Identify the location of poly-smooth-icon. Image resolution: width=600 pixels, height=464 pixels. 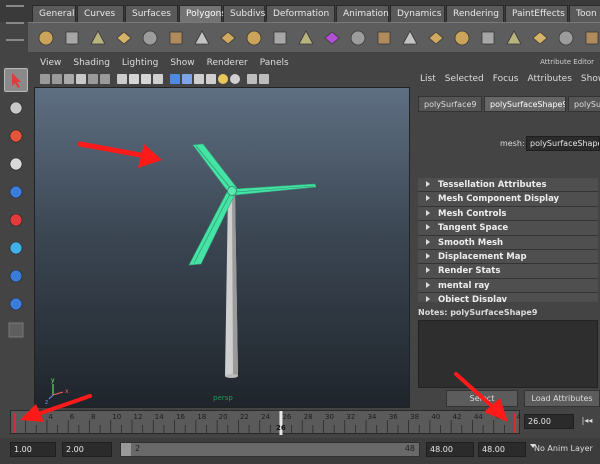
(436, 38).